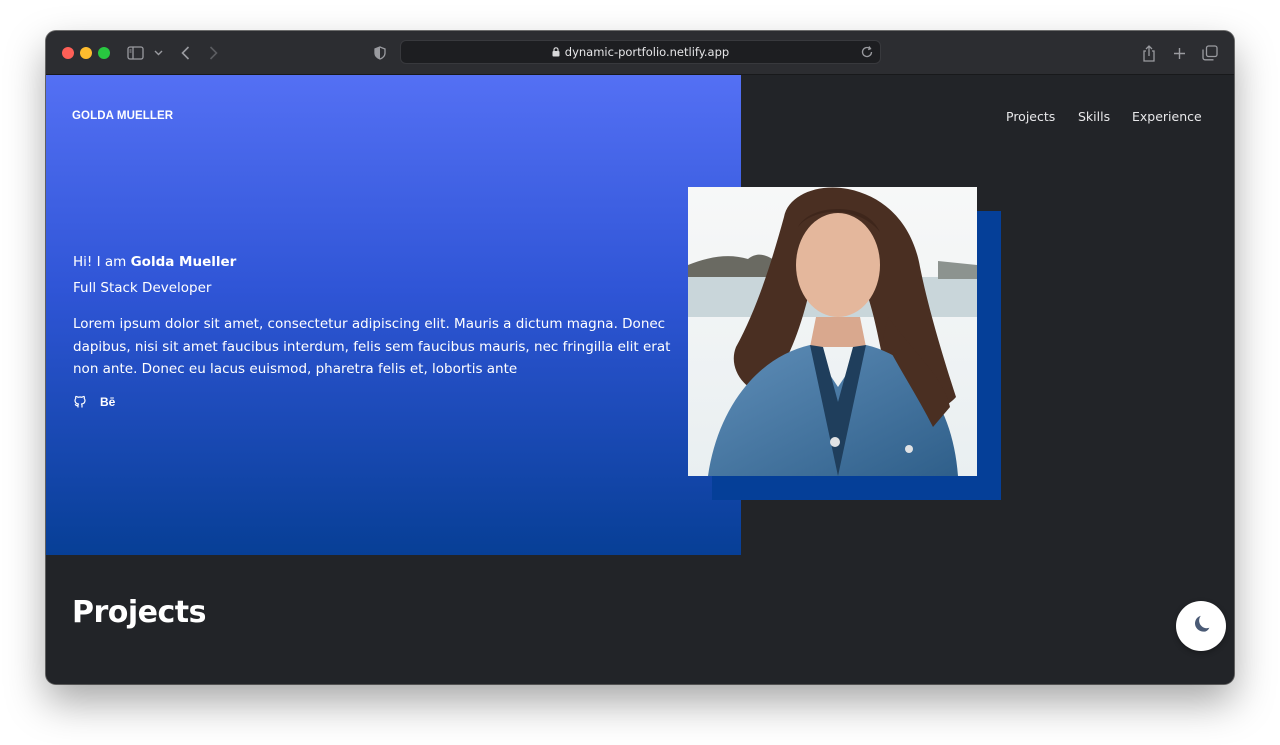 The width and height of the screenshot is (1280, 745). I want to click on profile-photo, so click(832, 331).